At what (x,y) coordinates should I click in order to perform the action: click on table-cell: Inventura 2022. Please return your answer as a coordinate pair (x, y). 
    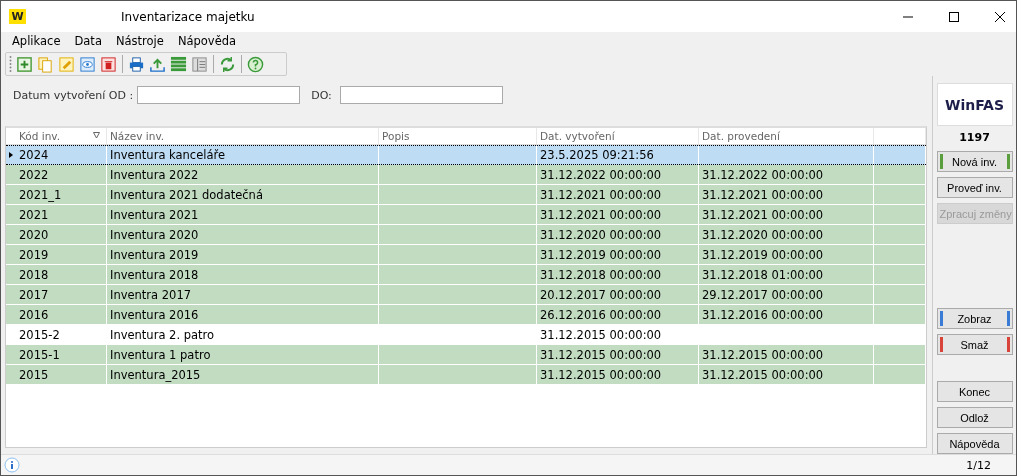
    Looking at the image, I should click on (154, 174).